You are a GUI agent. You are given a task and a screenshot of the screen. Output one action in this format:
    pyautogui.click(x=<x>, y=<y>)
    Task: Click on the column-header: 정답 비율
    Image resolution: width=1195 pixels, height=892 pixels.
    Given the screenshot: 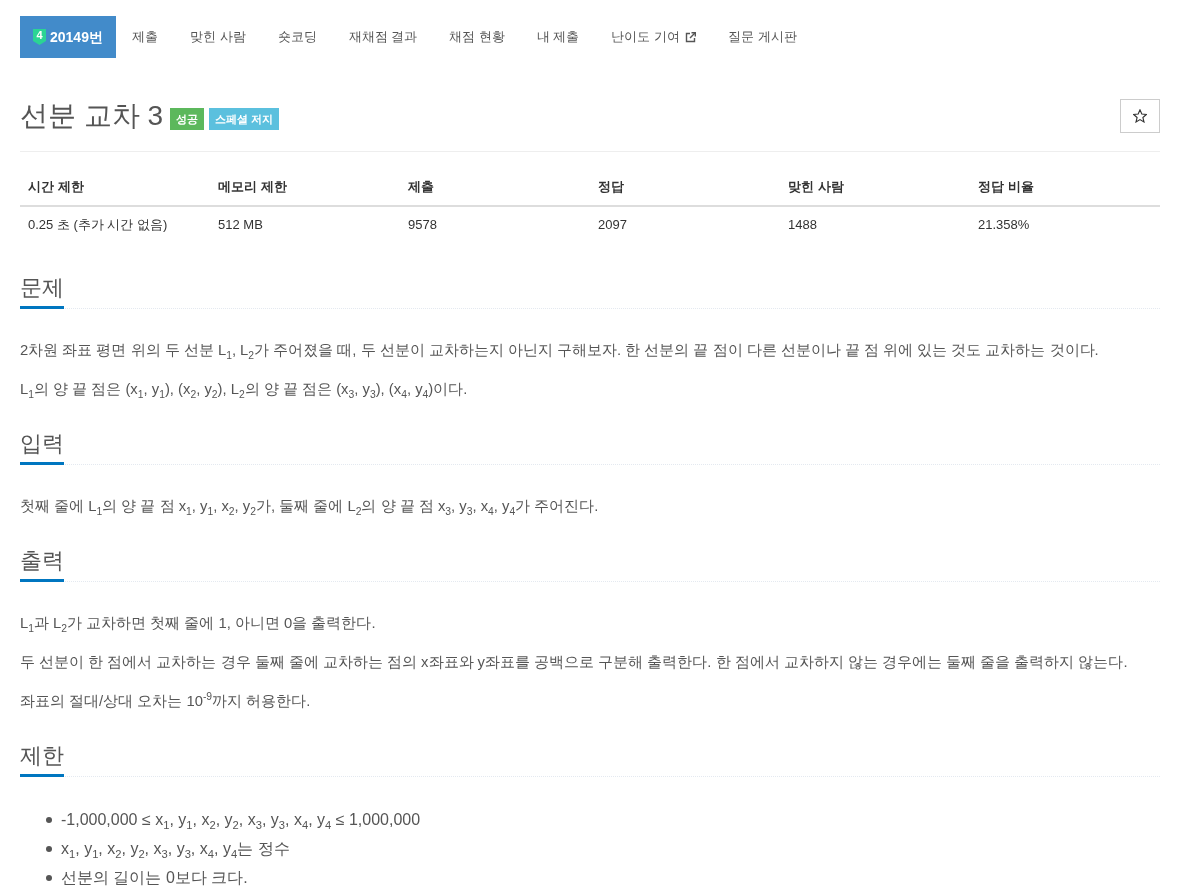 What is the action you would take?
    pyautogui.click(x=1065, y=187)
    